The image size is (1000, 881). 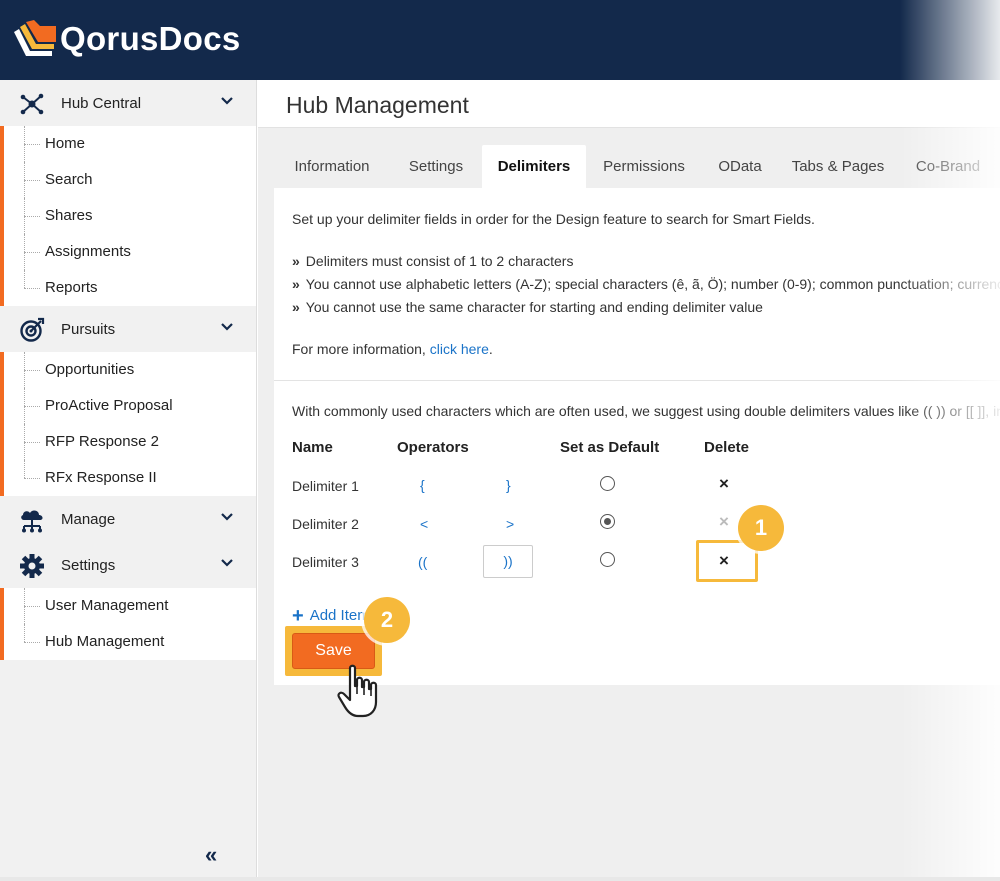 I want to click on sidebar-item-rfx-response-ii: RFx Response II, so click(x=130, y=478).